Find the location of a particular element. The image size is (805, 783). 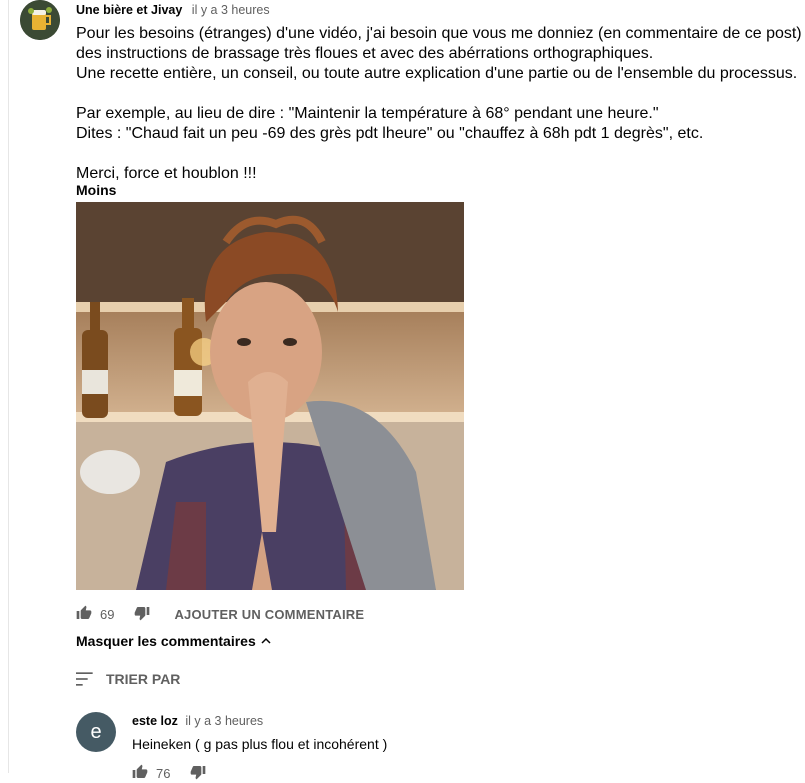

sort-icon is located at coordinates (84, 679).